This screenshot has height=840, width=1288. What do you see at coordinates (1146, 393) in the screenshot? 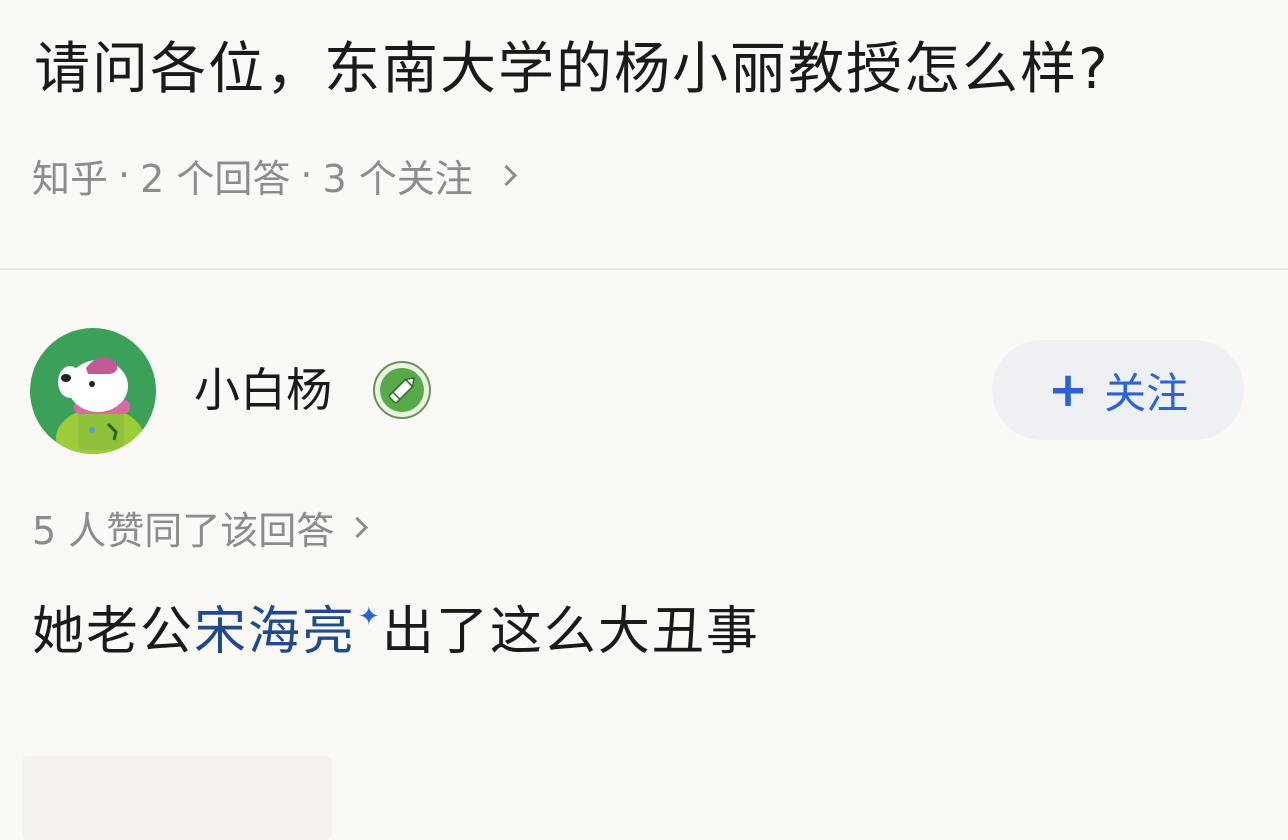
I see `follow-label: 关注` at bounding box center [1146, 393].